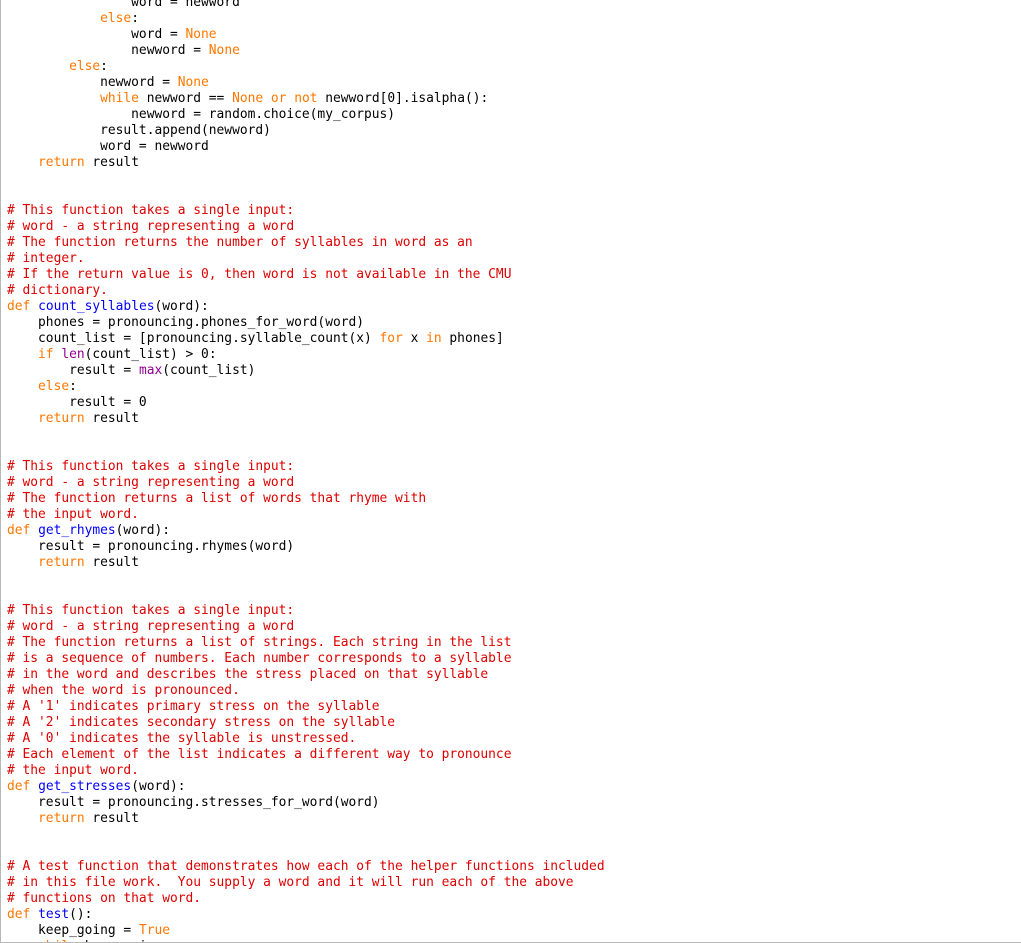 The height and width of the screenshot is (943, 1021). Describe the element at coordinates (77, 402) in the screenshot. I see `code-token-plain: result = 0` at that location.